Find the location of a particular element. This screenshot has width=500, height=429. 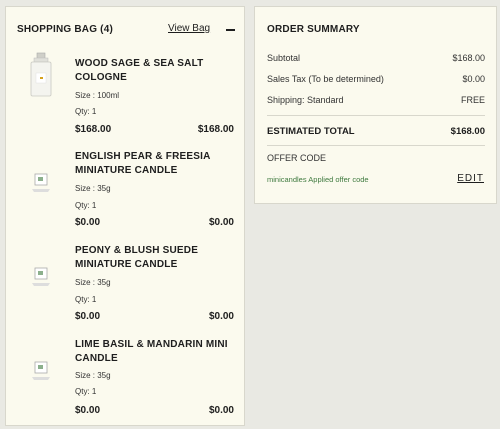

sales-tax-value: $0.00 is located at coordinates (473, 79).